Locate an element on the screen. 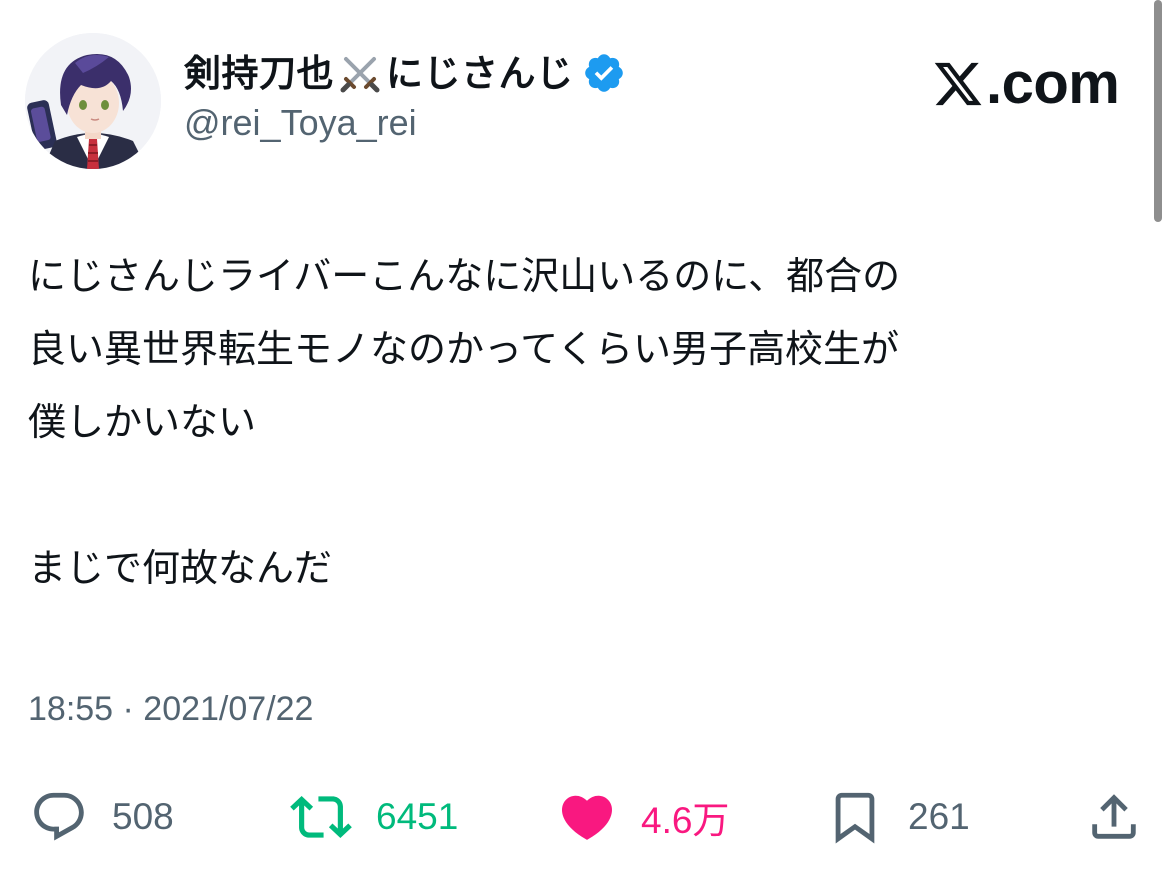 The image size is (1169, 888). x-brand-logo: .com is located at coordinates (1026, 83).